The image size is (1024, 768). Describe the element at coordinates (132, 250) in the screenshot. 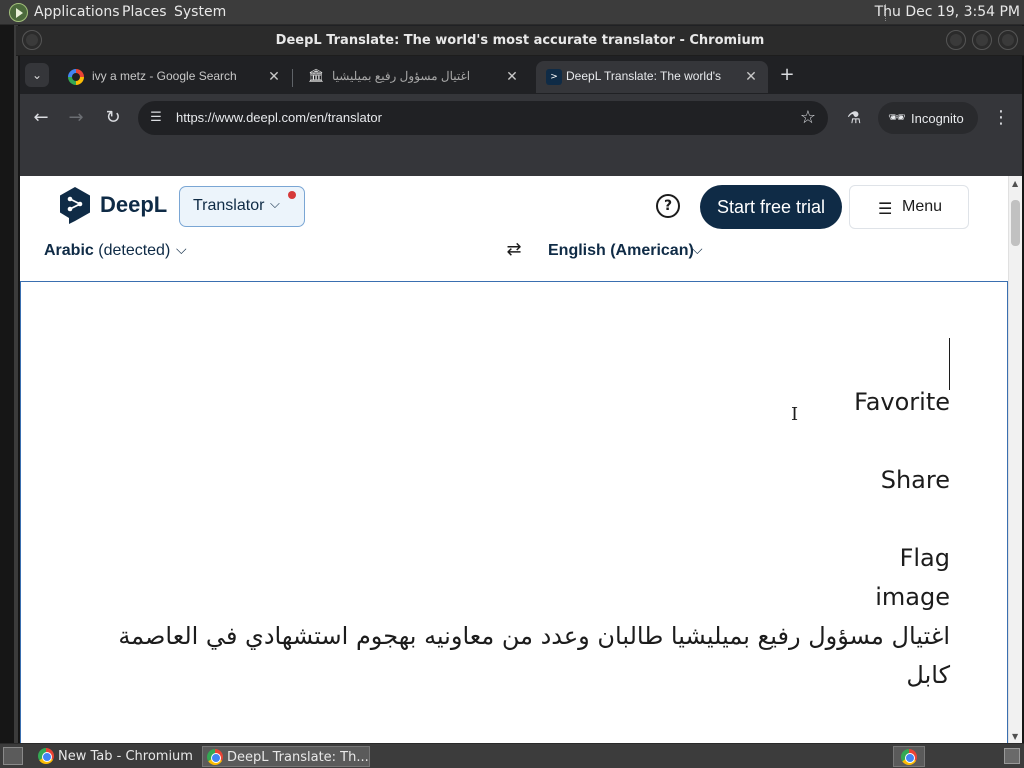

I see `source-language-detected: (detected)` at that location.